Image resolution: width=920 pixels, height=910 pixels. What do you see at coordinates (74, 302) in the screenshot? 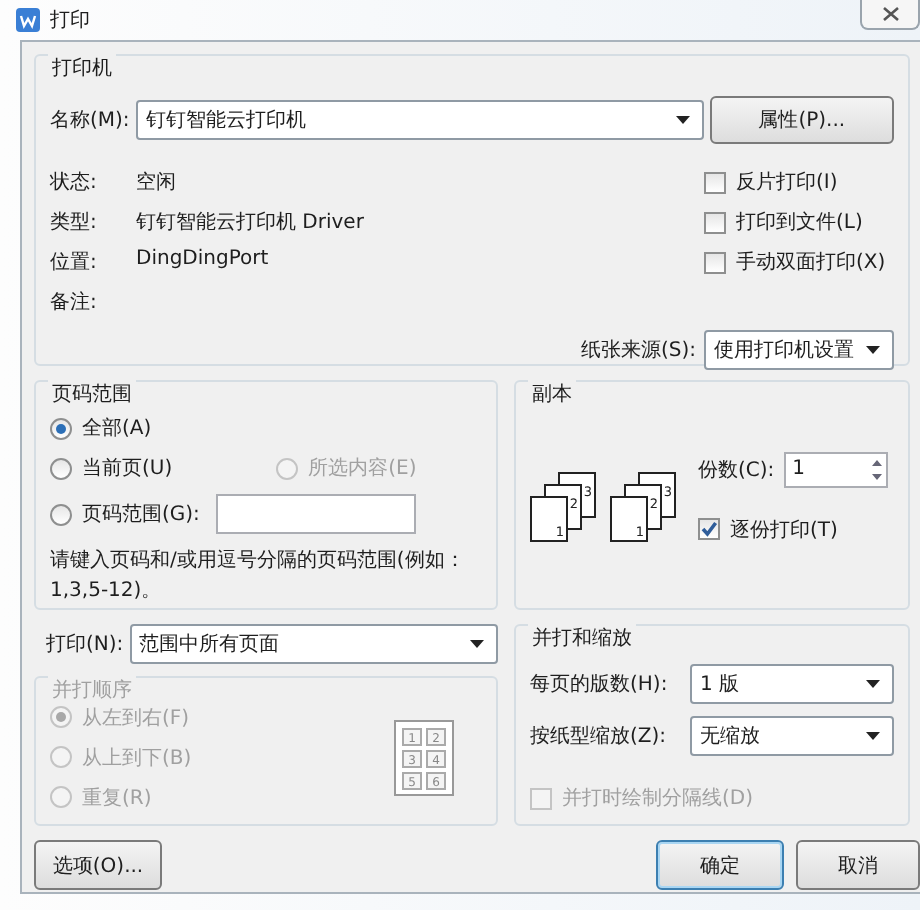
I see `info-label: 备注:` at bounding box center [74, 302].